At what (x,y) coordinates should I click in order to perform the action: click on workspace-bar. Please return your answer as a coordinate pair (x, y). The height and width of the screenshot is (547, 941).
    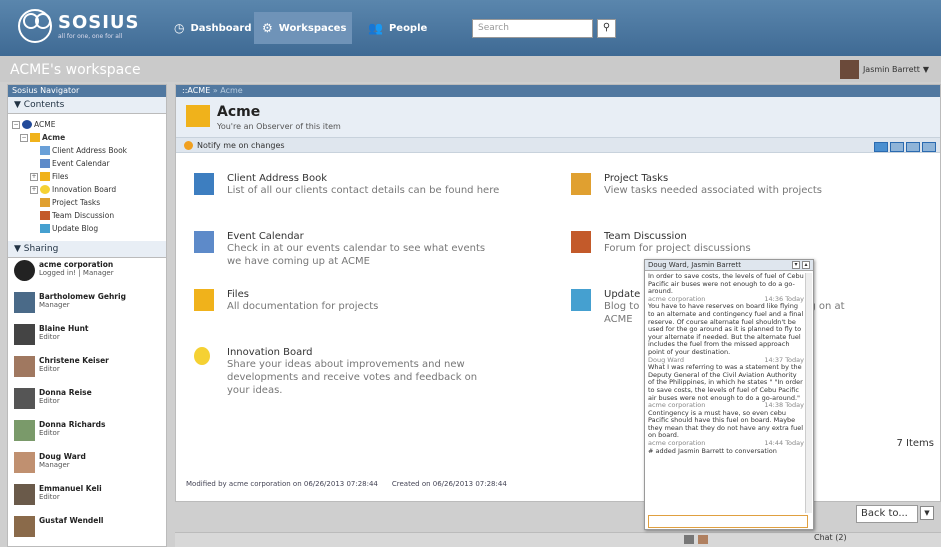
    Looking at the image, I should click on (470, 69).